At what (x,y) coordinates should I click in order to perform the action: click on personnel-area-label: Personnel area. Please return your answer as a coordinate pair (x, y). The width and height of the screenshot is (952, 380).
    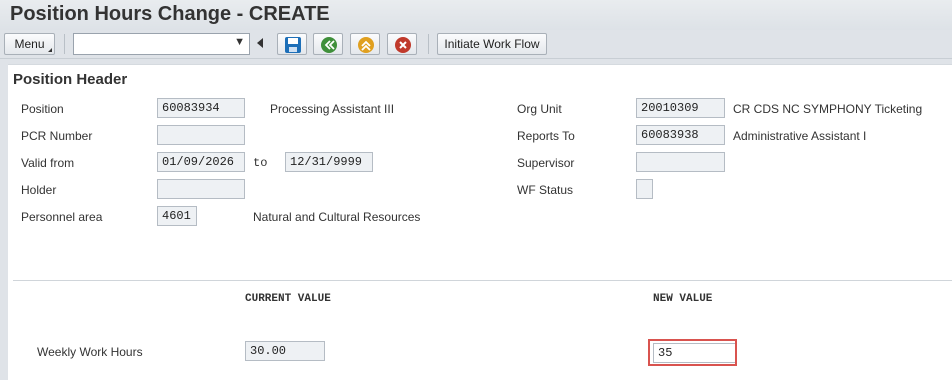
    Looking at the image, I should click on (62, 217).